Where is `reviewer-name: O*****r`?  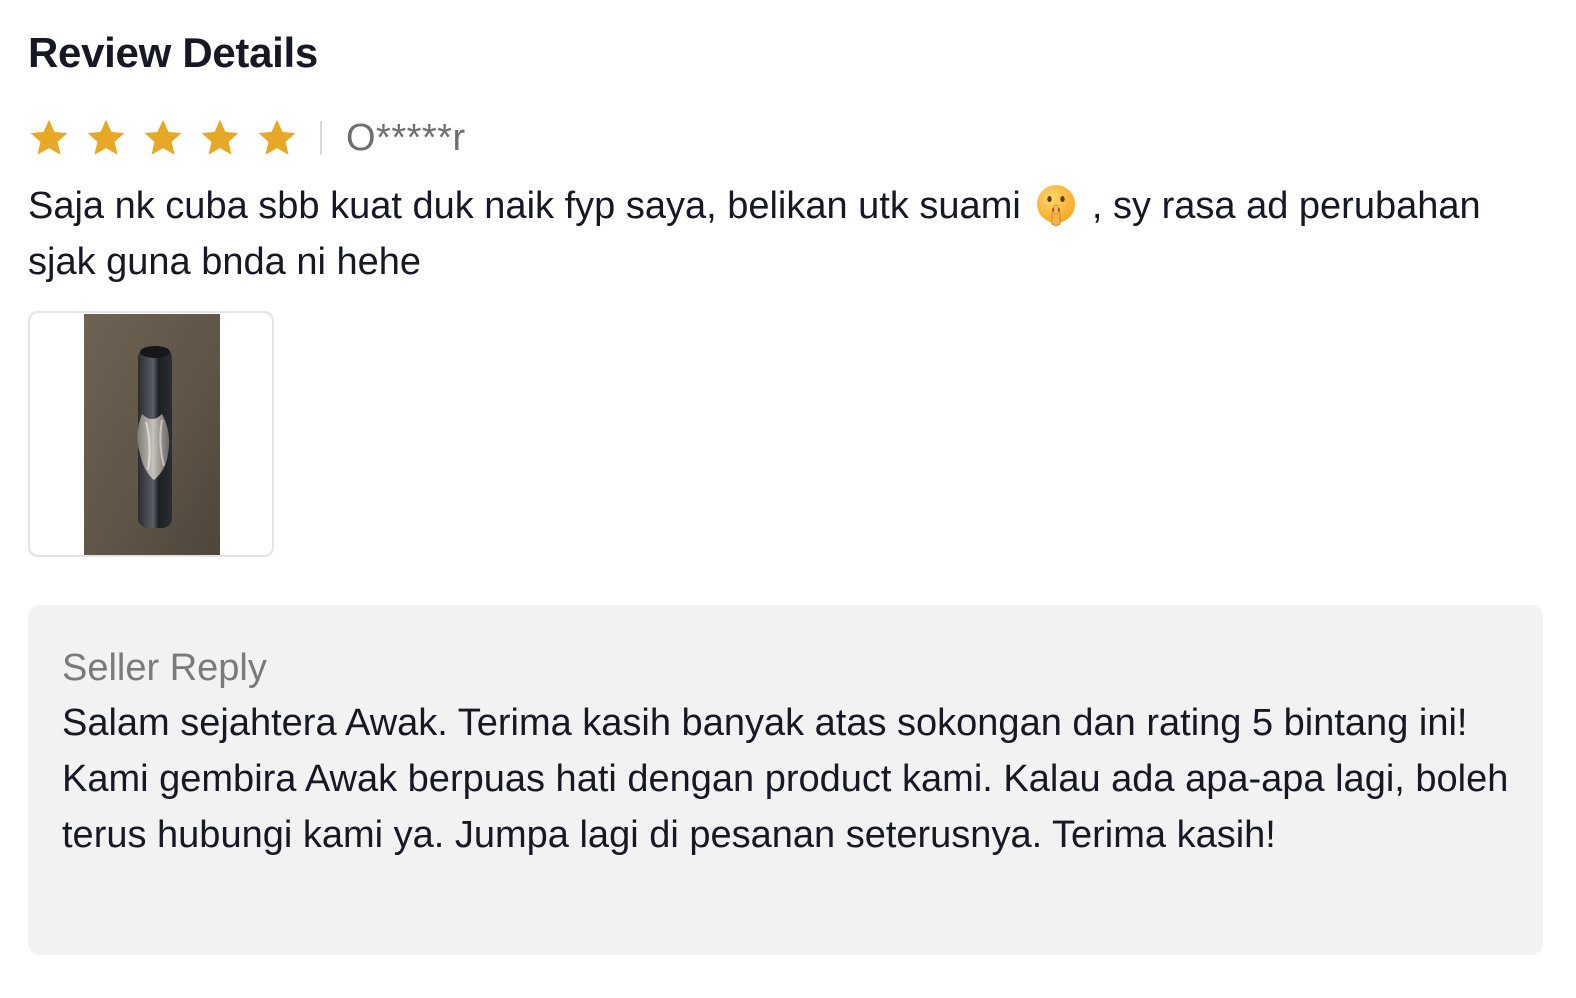
reviewer-name: O*****r is located at coordinates (406, 138).